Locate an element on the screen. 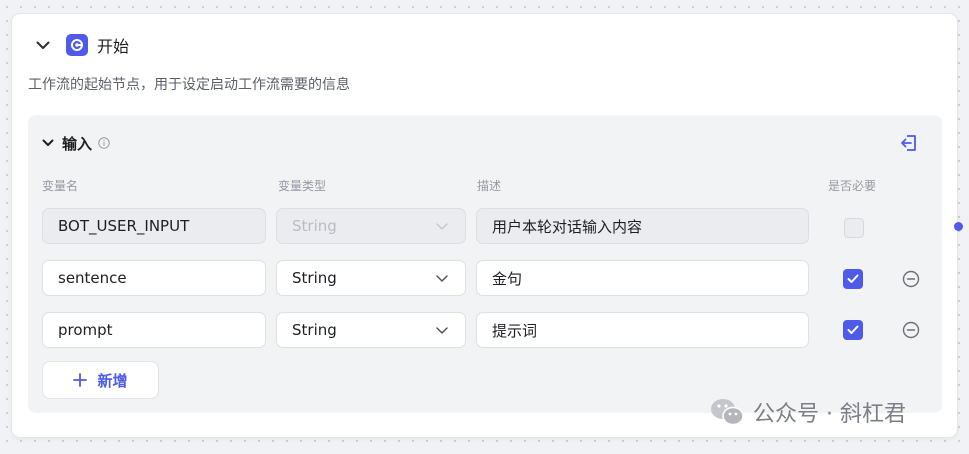 Image resolution: width=969 pixels, height=454 pixels. output-connection-handle is located at coordinates (958, 226).